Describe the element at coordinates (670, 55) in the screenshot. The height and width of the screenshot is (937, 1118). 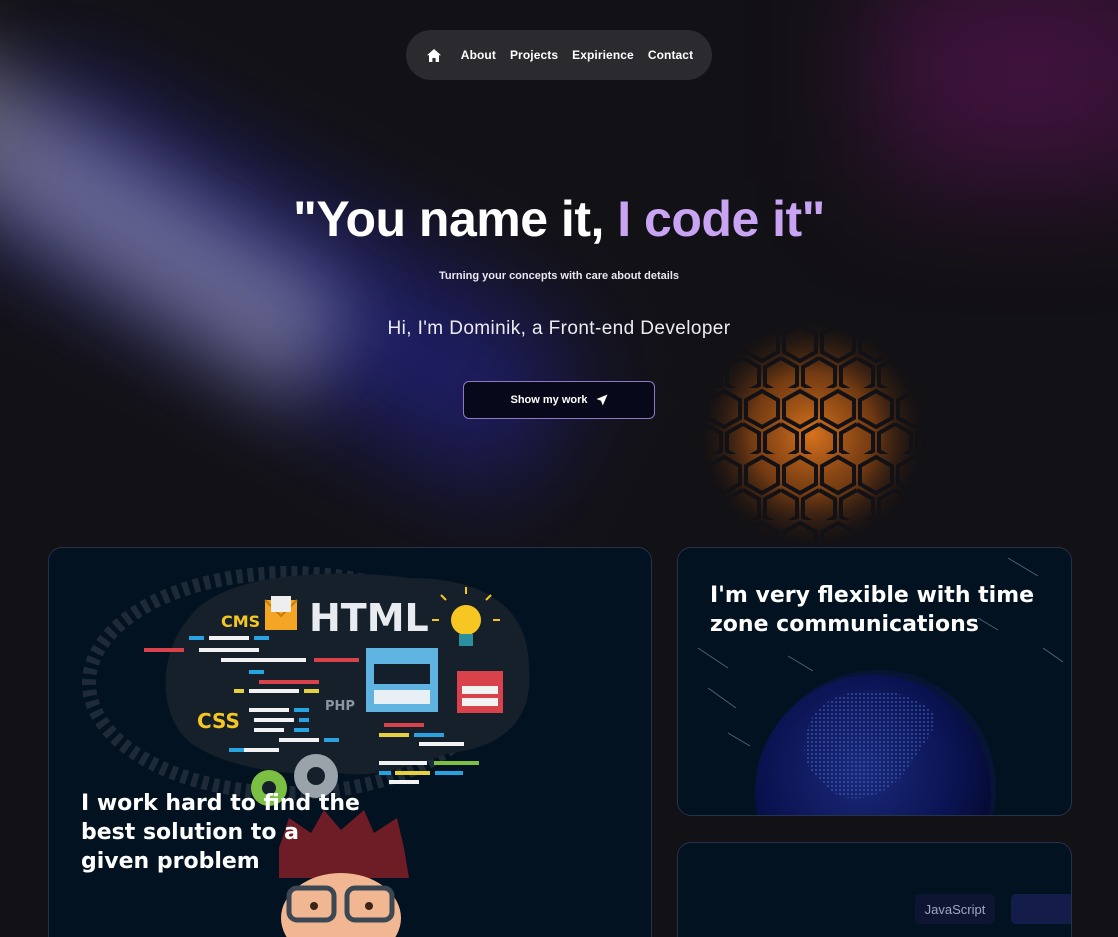
I see `nav-contact: Contact` at that location.